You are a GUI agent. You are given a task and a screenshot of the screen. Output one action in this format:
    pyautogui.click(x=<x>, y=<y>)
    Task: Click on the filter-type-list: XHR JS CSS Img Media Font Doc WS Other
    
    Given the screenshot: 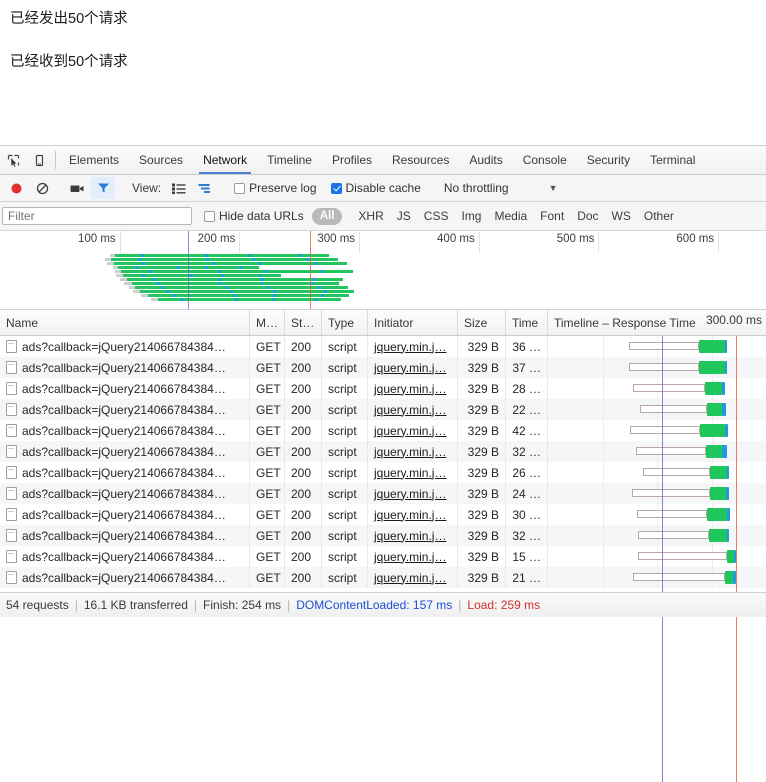 What is the action you would take?
    pyautogui.click(x=515, y=216)
    